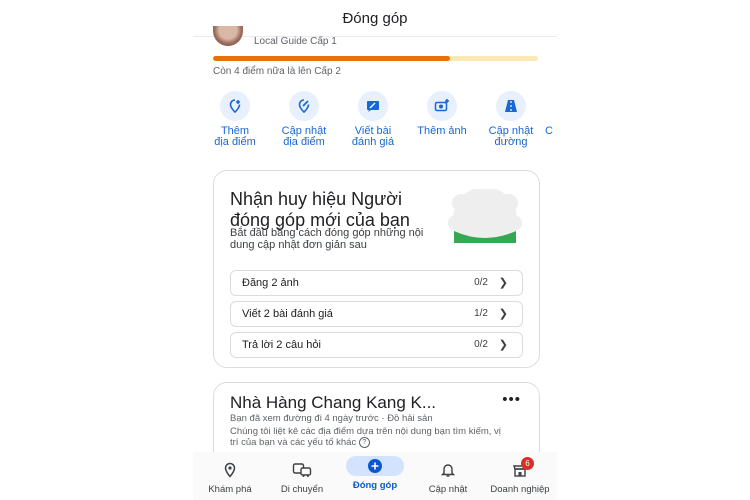 Image resolution: width=750 pixels, height=500 pixels. I want to click on write-review-label: Viết bài đánh giá, so click(373, 136).